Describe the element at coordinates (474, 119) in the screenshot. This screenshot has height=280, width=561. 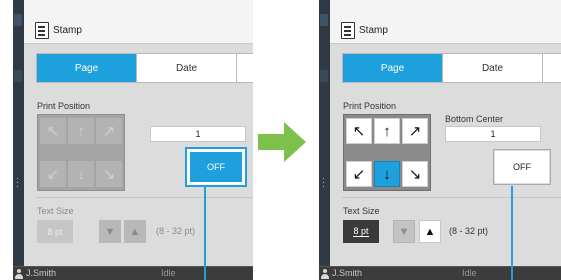
I see `position-name: Bottom Center` at that location.